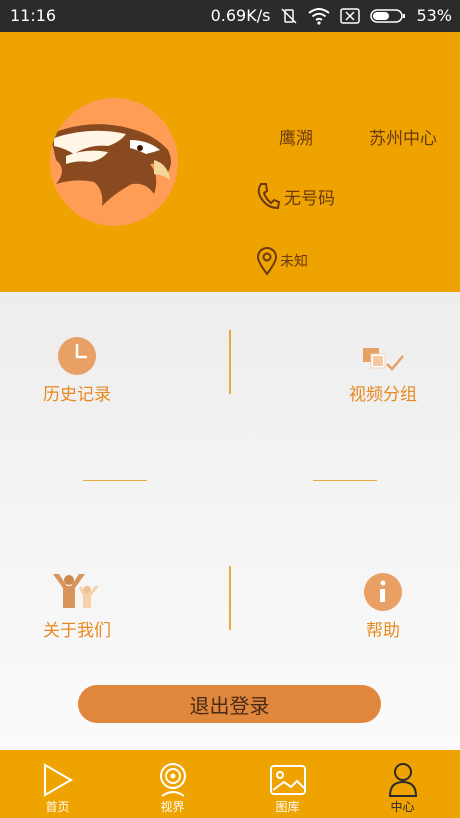 This screenshot has width=460, height=818. I want to click on clock-icon, so click(77, 356).